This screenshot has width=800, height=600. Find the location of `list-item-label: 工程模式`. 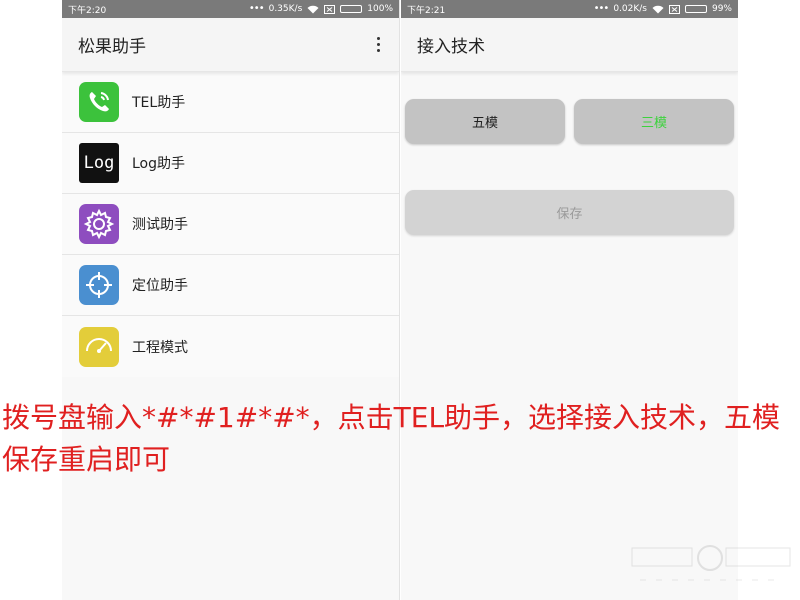

list-item-label: 工程模式 is located at coordinates (160, 347).